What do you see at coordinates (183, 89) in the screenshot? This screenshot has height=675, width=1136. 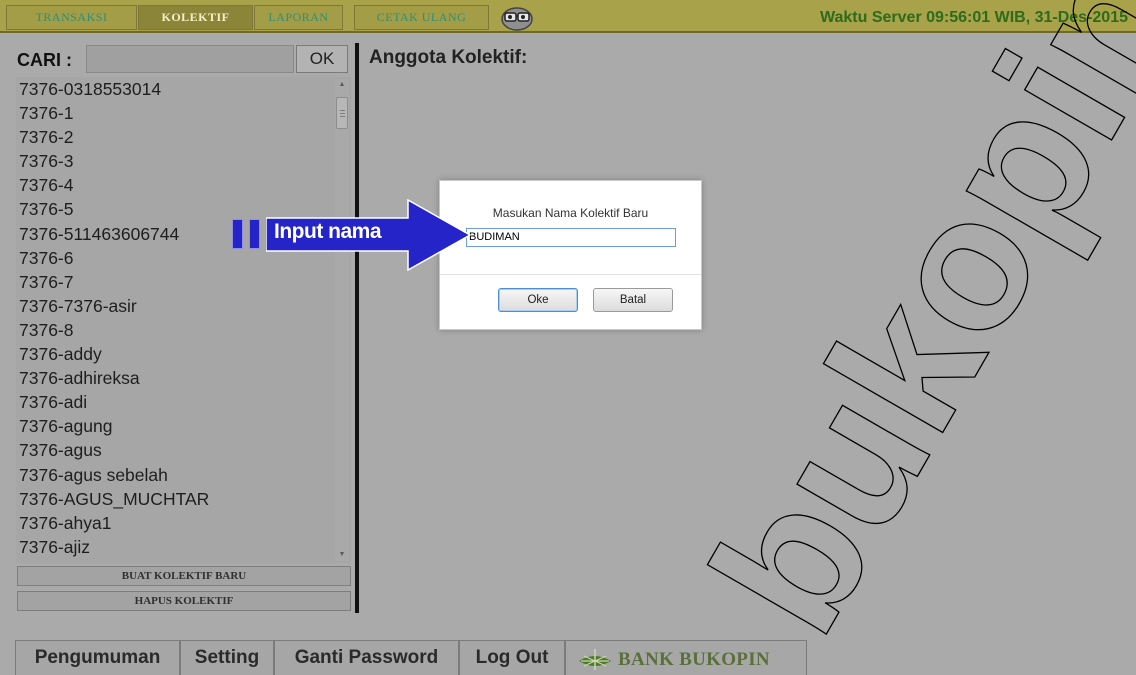 I see `list-item: 7376-0318553014` at bounding box center [183, 89].